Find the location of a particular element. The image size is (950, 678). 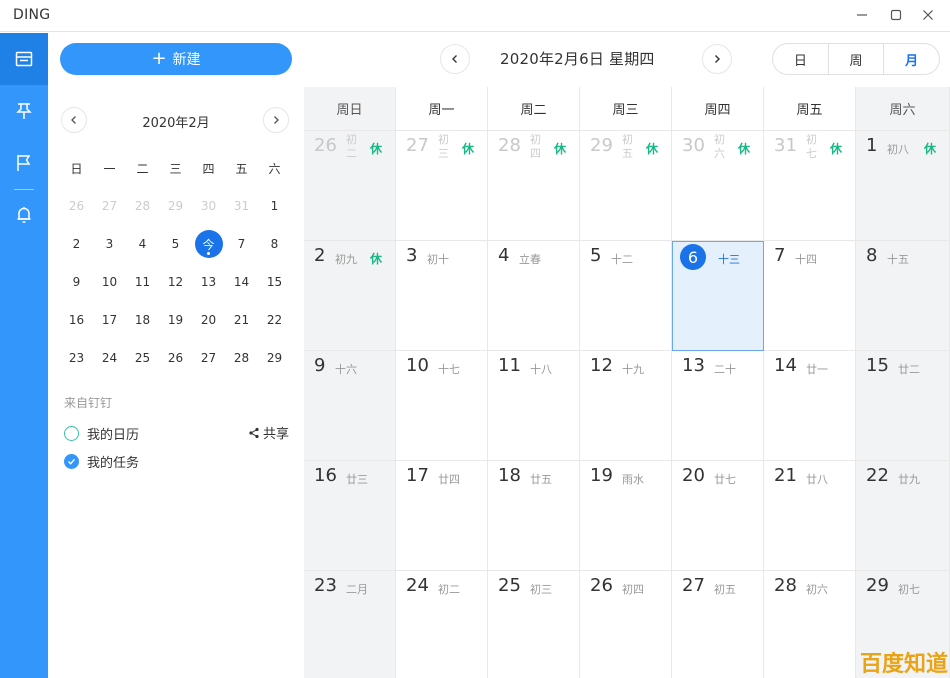

day-cell: 27 初五 is located at coordinates (718, 624).